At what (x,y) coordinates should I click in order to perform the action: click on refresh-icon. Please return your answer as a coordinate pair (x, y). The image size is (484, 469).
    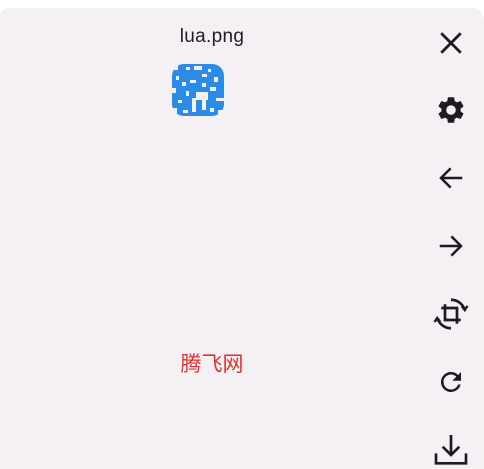
    Looking at the image, I should click on (450, 381).